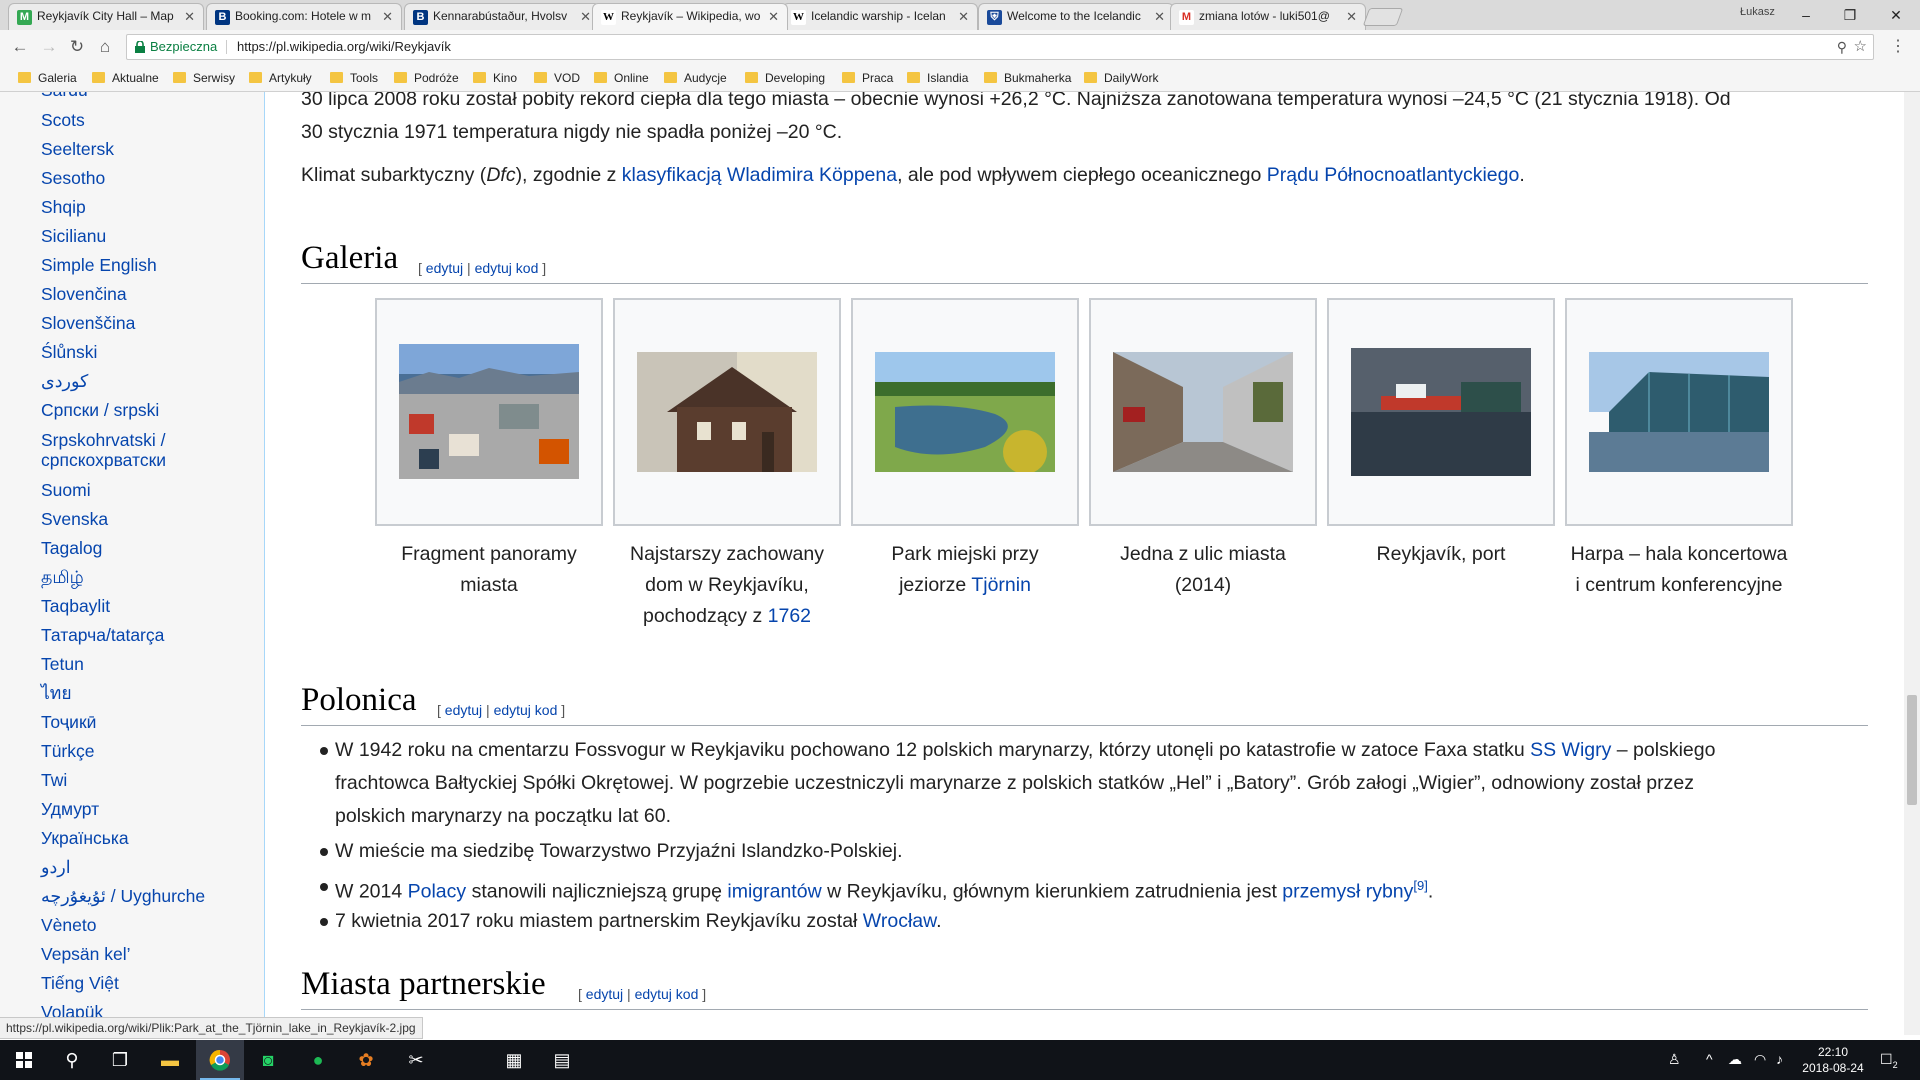  Describe the element at coordinates (366, 1060) in the screenshot. I see `photos-icon: ✿` at that location.